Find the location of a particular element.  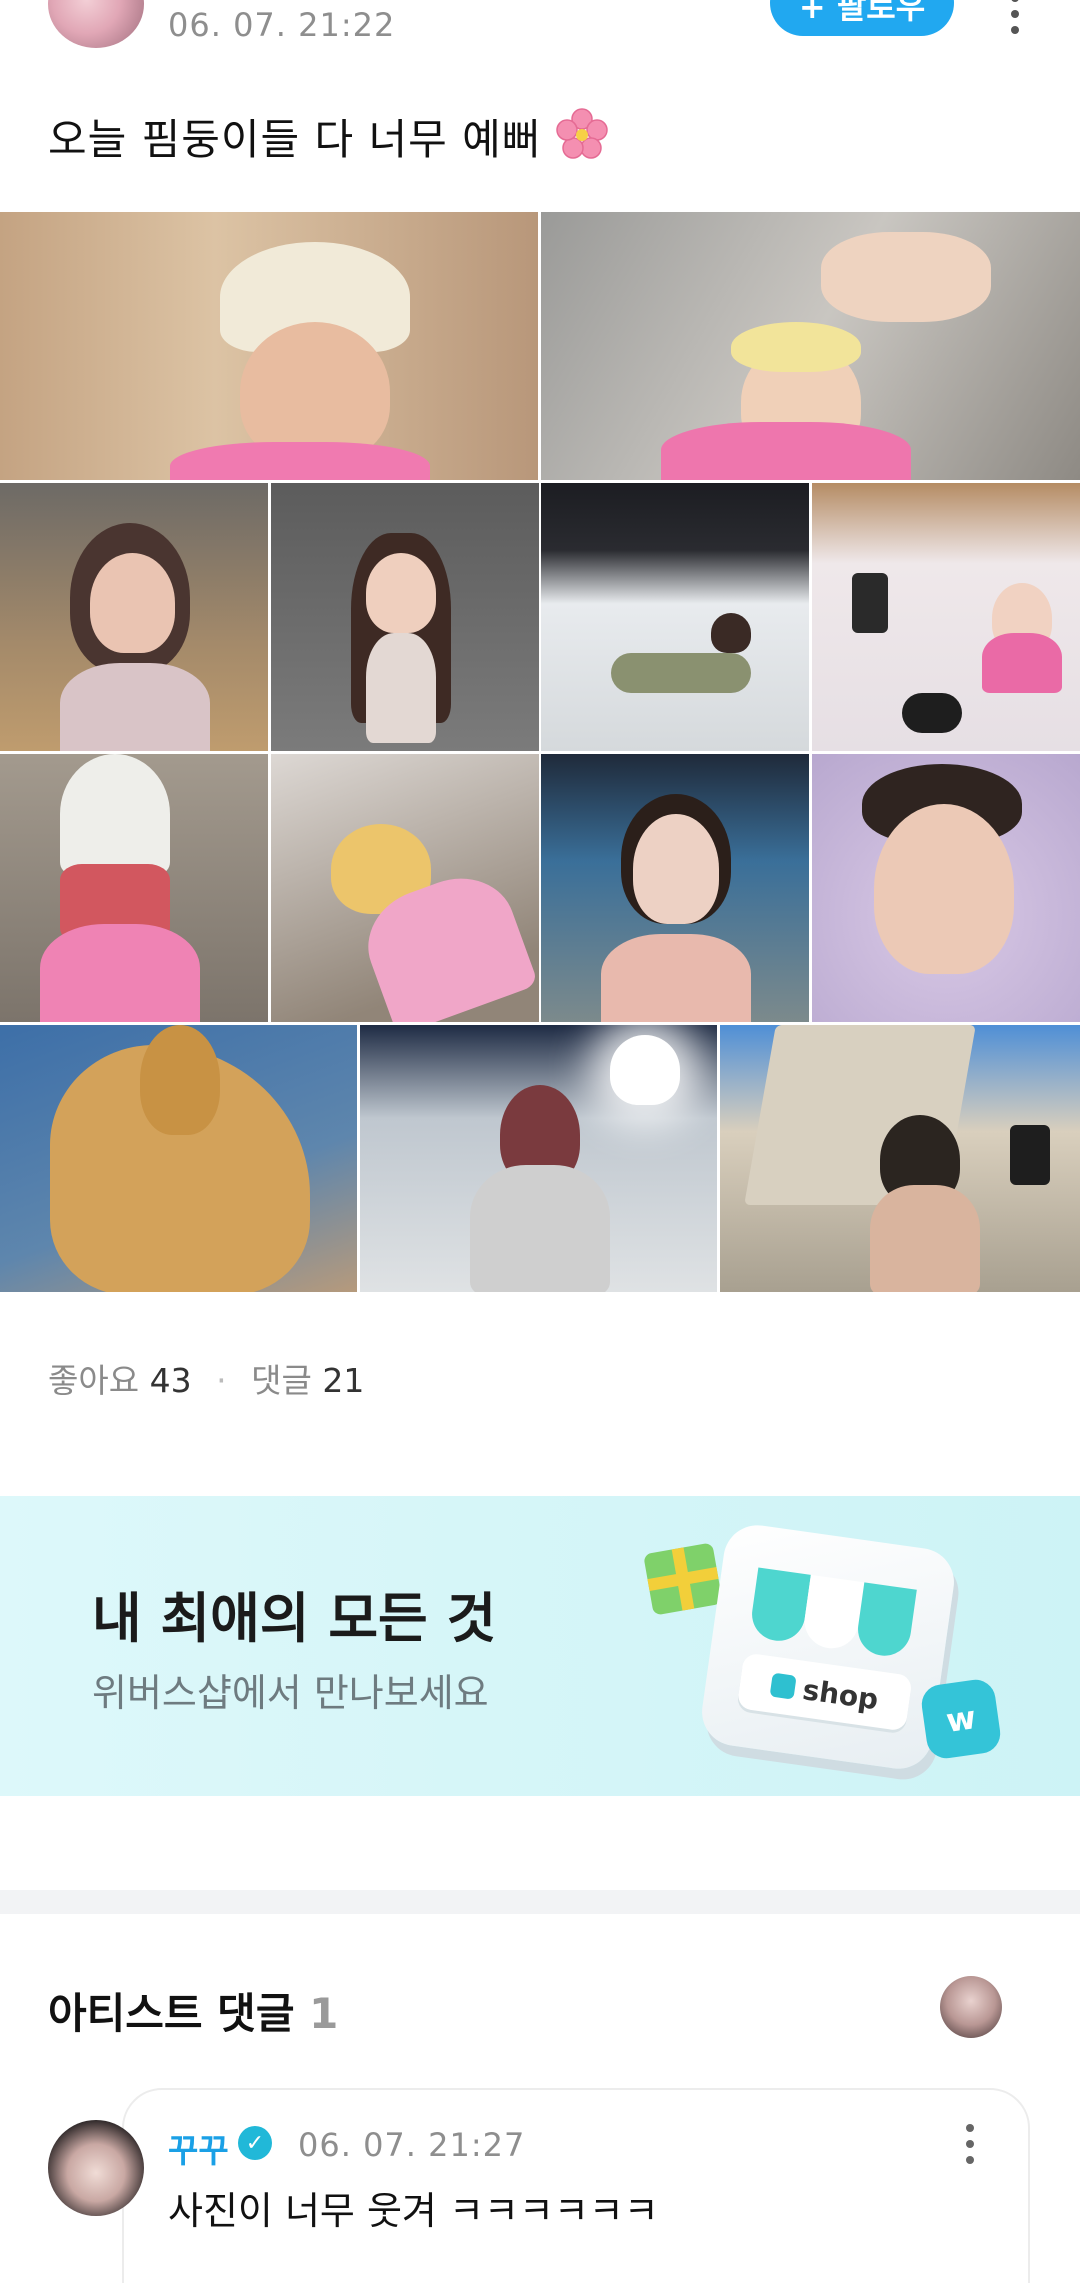

banner-title: 내 최애의 모든 것 is located at coordinates (294, 1618).